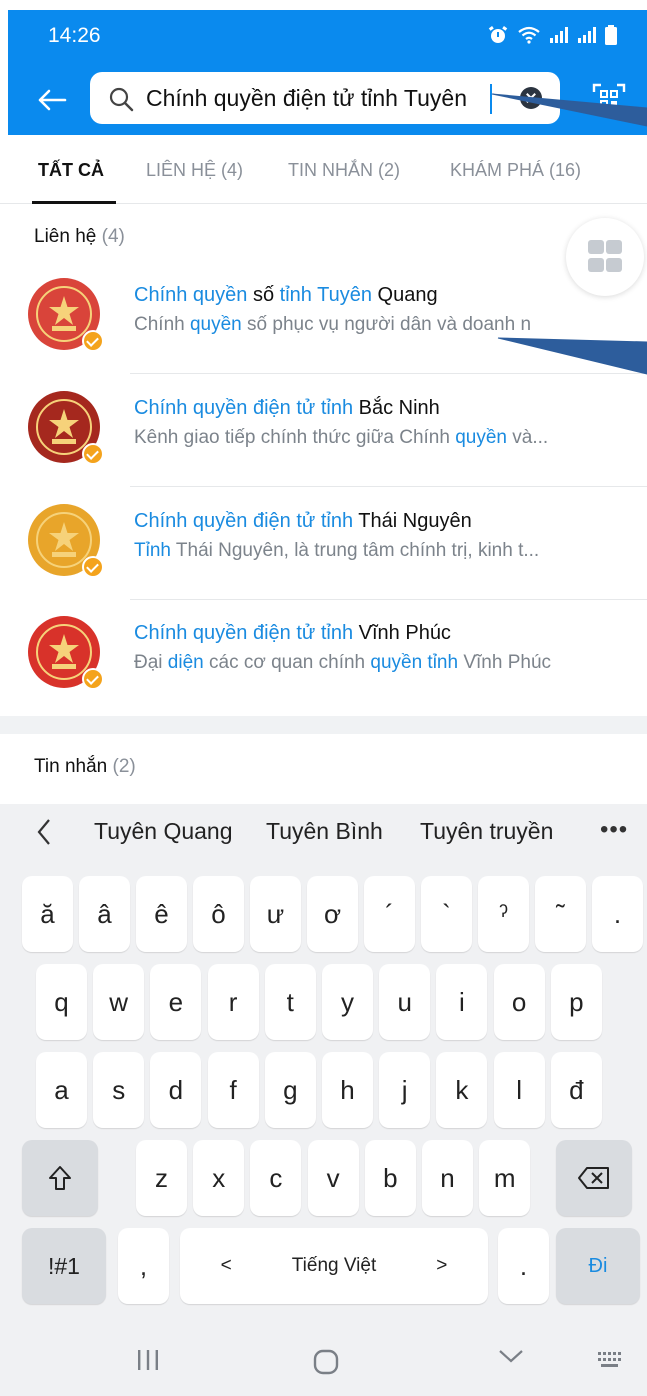 Image resolution: width=647 pixels, height=1396 pixels. Describe the element at coordinates (290, 1090) in the screenshot. I see `key-g: g` at that location.